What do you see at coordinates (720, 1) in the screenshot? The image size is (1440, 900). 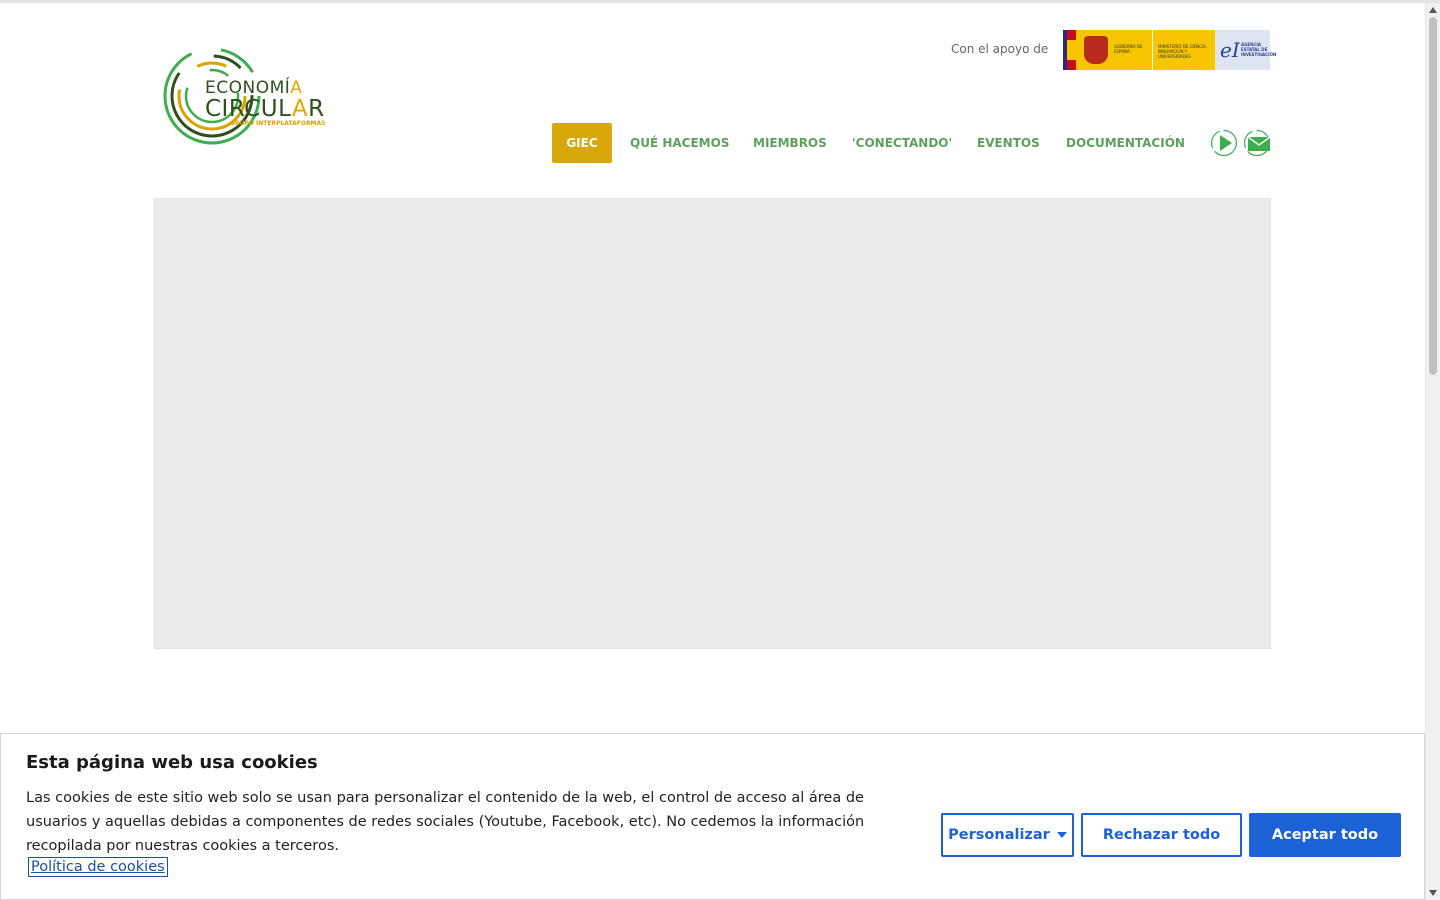 I see `top-border` at bounding box center [720, 1].